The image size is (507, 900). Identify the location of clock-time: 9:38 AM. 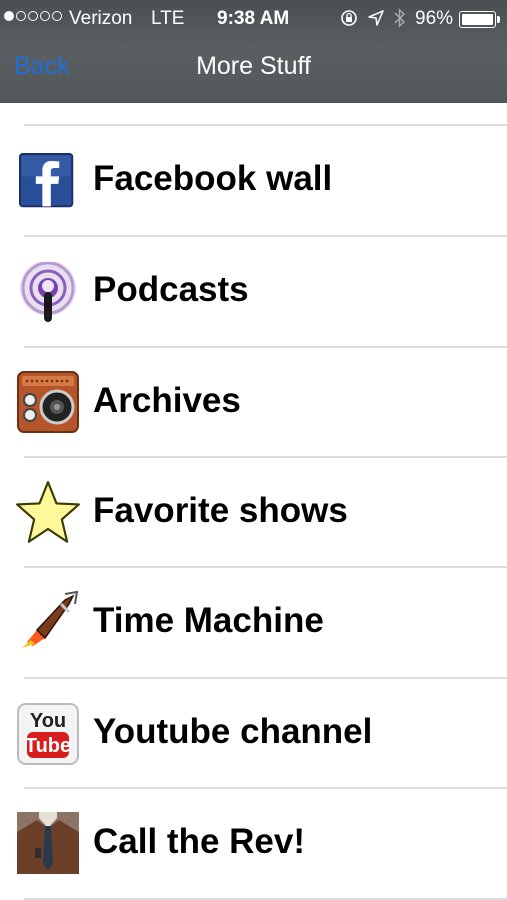
(253, 18).